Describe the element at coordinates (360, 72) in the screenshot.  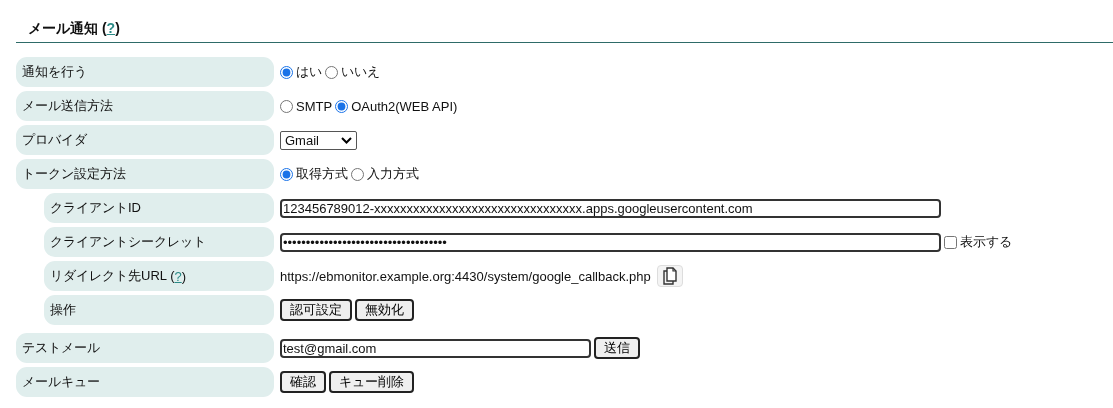
I see `radio-label: いいえ` at that location.